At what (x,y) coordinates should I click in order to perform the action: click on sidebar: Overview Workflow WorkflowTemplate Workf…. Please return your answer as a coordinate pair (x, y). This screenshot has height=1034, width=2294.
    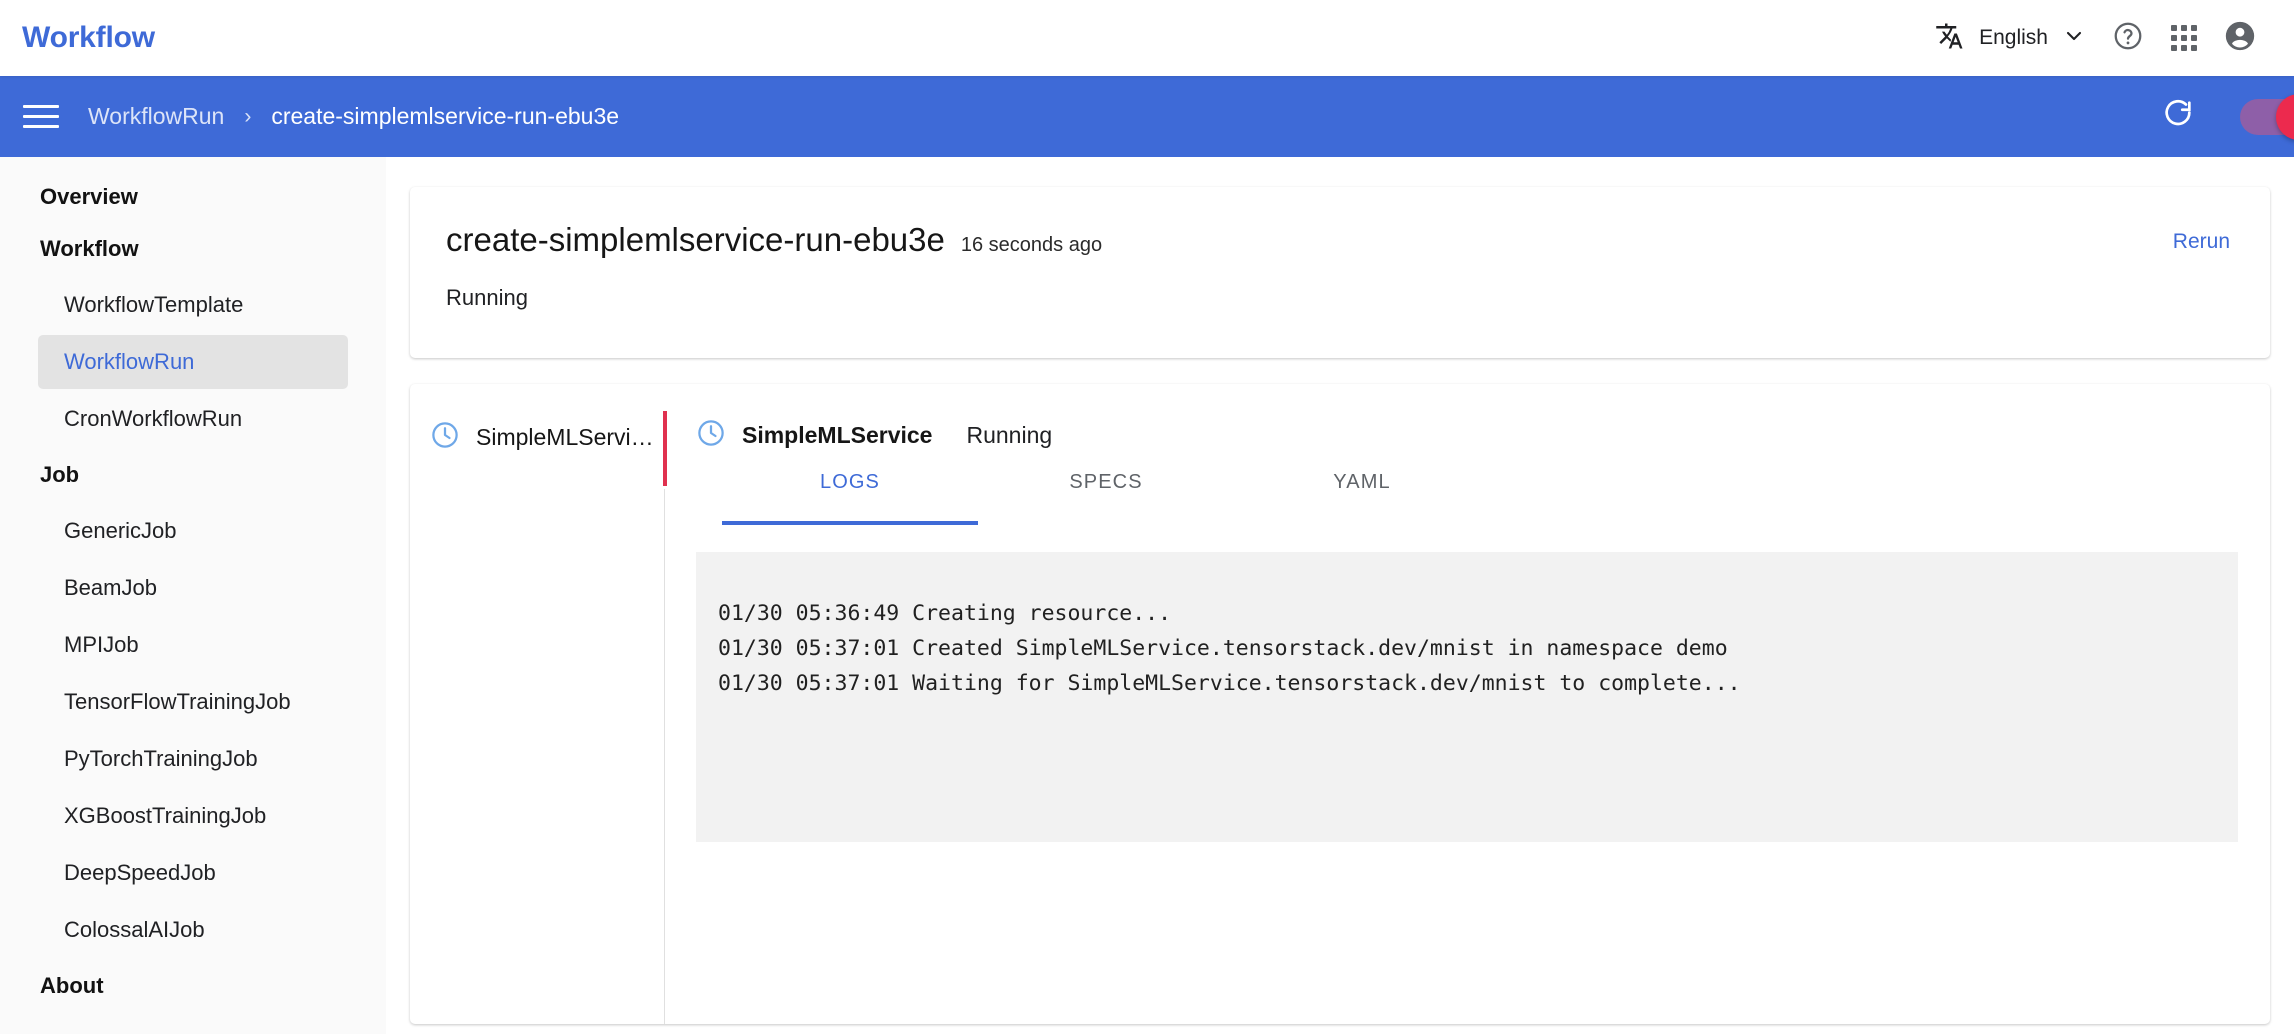
    Looking at the image, I should click on (193, 595).